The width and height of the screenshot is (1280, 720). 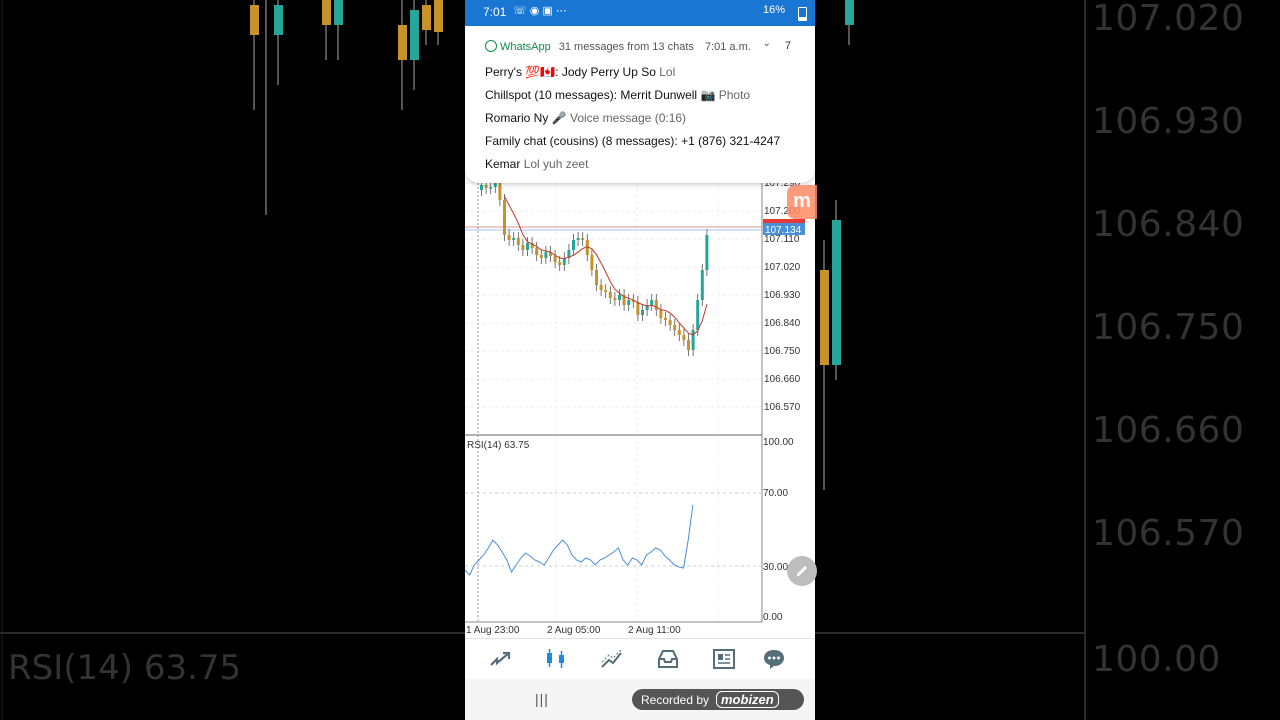 I want to click on chart-icon, so click(x=556, y=659).